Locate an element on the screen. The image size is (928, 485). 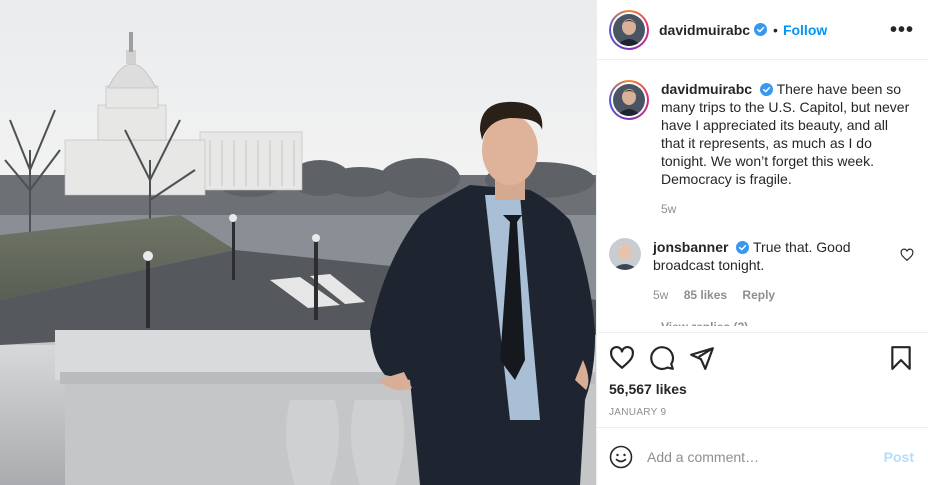
author-avatar is located at coordinates (629, 29).